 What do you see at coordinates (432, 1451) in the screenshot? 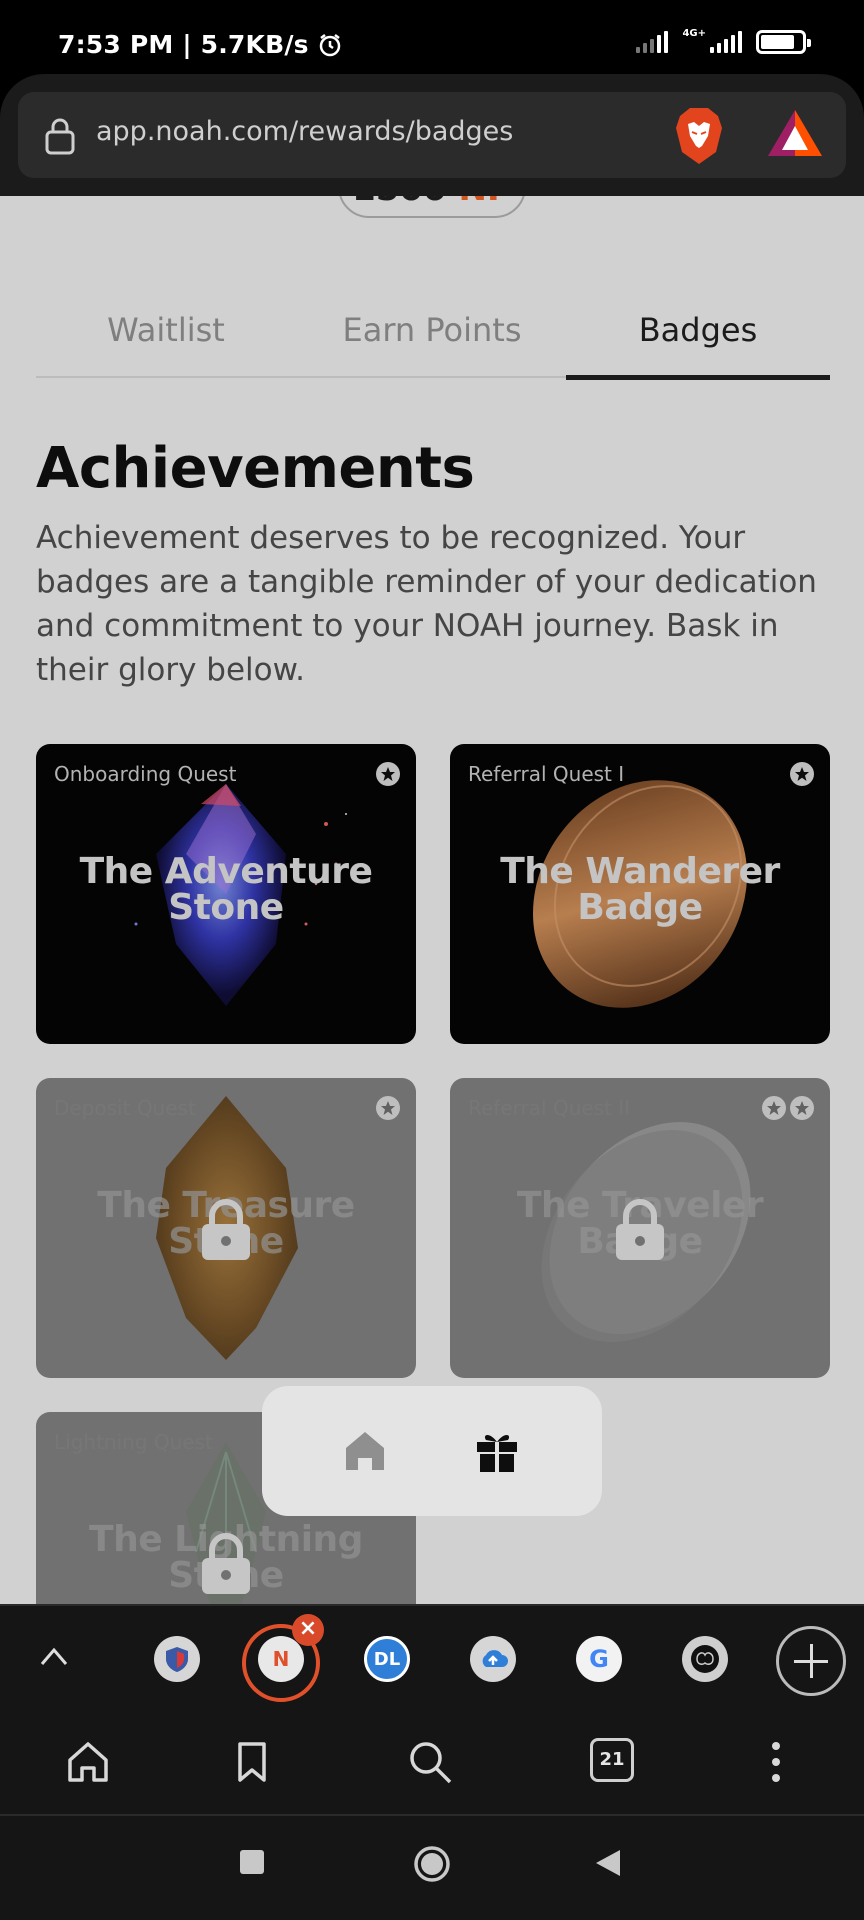
I see `app-floating-nav` at bounding box center [432, 1451].